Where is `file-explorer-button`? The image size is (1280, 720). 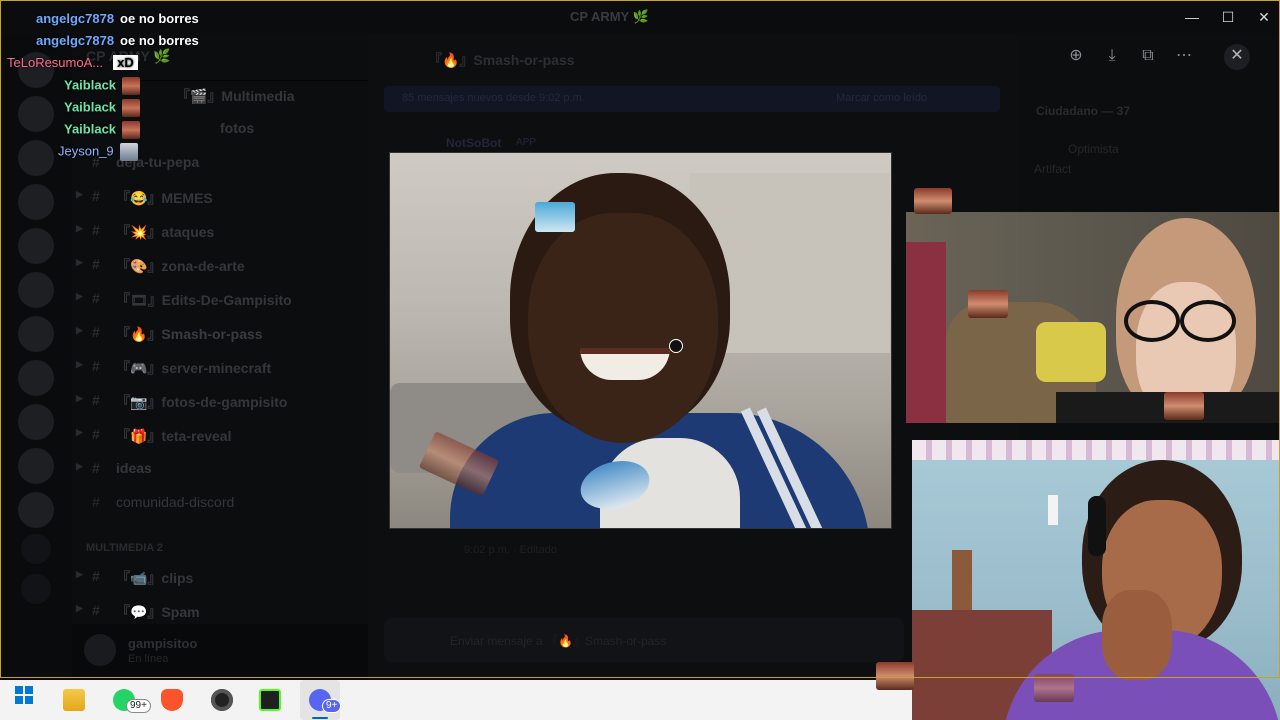 file-explorer-button is located at coordinates (74, 700).